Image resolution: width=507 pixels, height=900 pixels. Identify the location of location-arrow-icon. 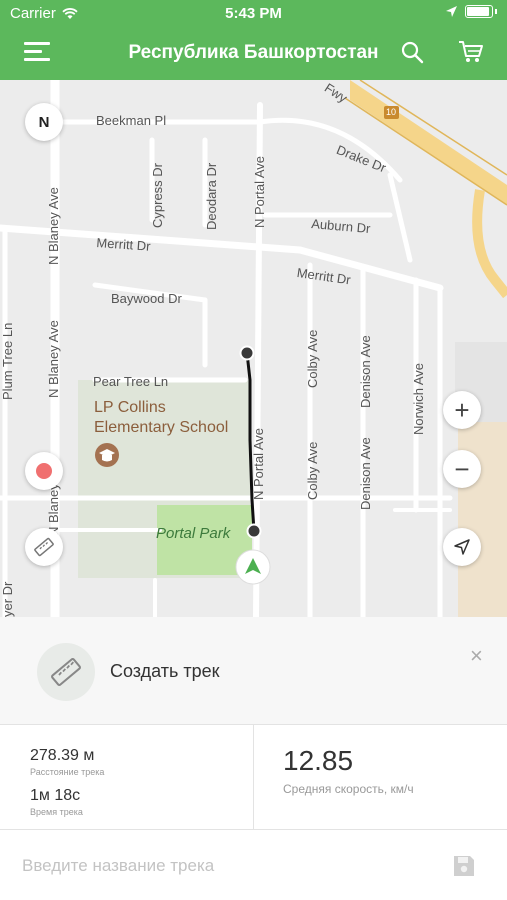
(451, 11).